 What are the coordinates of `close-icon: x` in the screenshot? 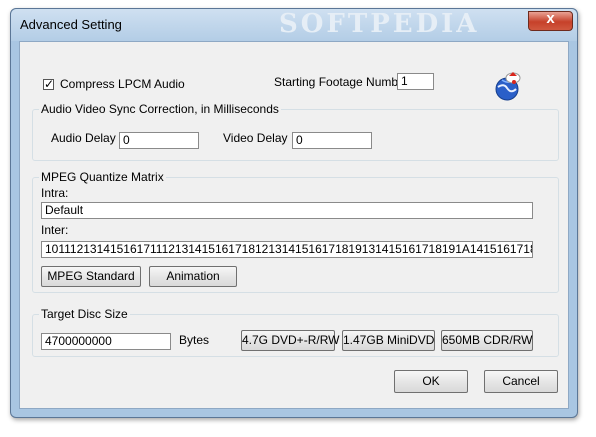 It's located at (550, 18).